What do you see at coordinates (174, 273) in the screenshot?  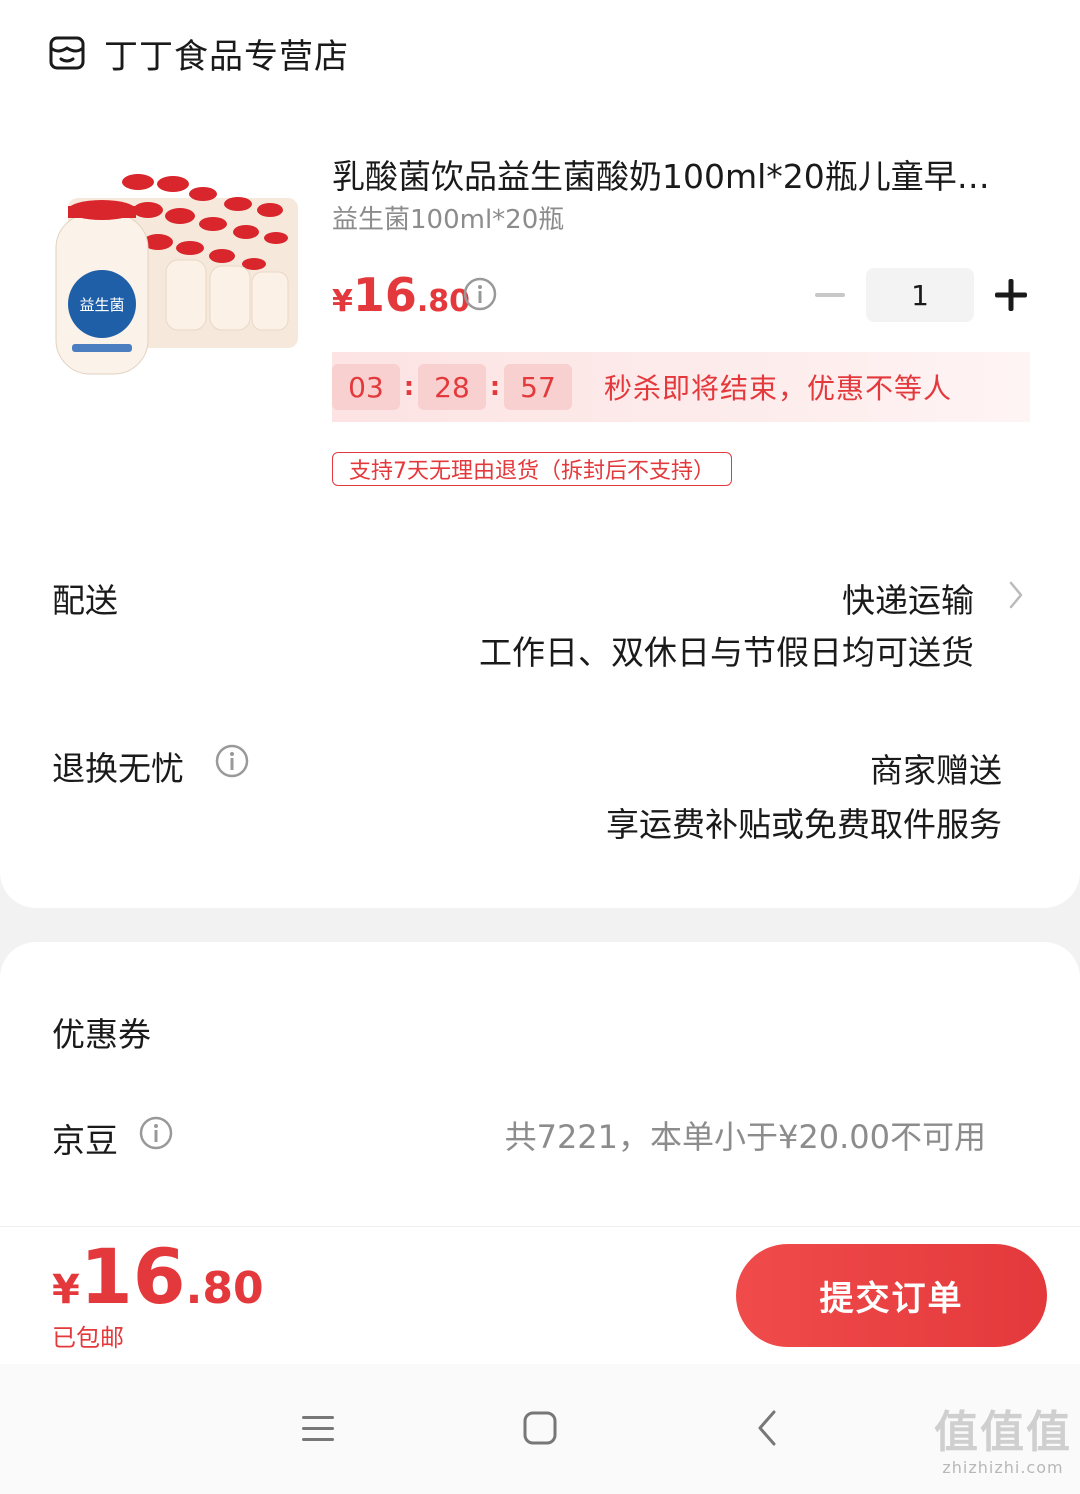 I see `product-image: 益生菌` at bounding box center [174, 273].